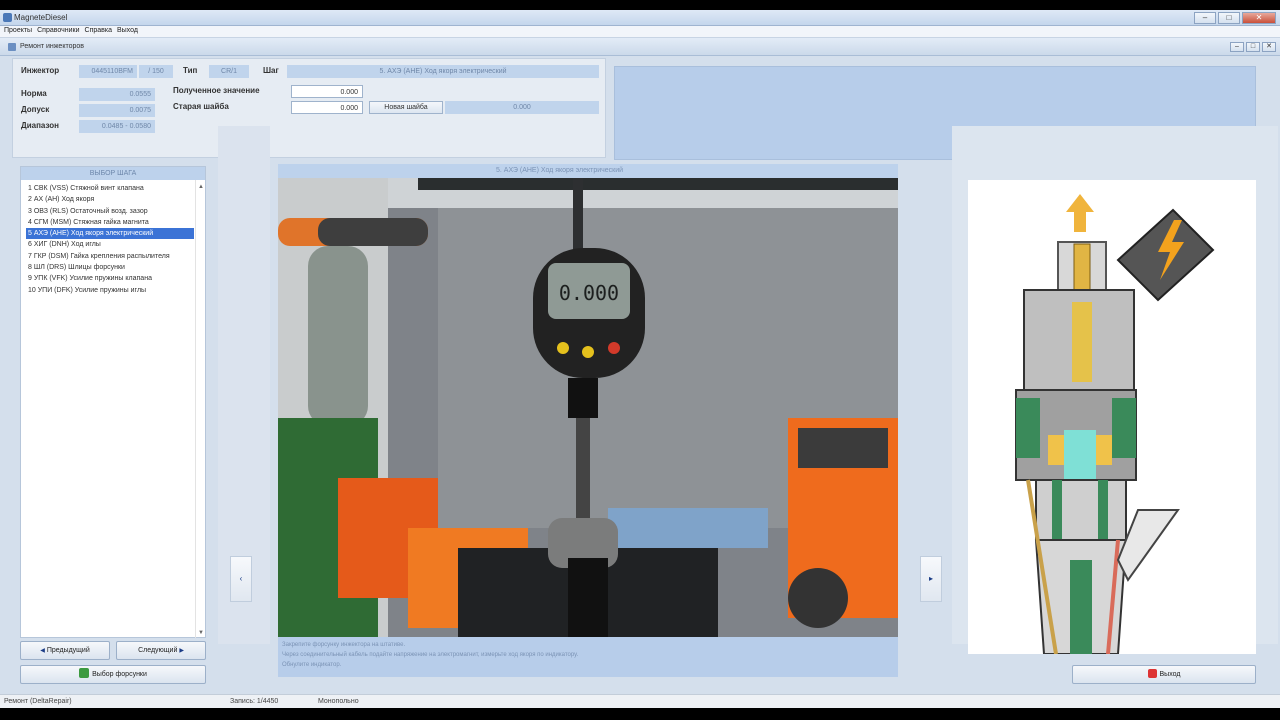 The width and height of the screenshot is (1280, 720). What do you see at coordinates (110, 244) in the screenshot?
I see `step-item: 6 ХИГ (DNH) Ход иглы` at bounding box center [110, 244].